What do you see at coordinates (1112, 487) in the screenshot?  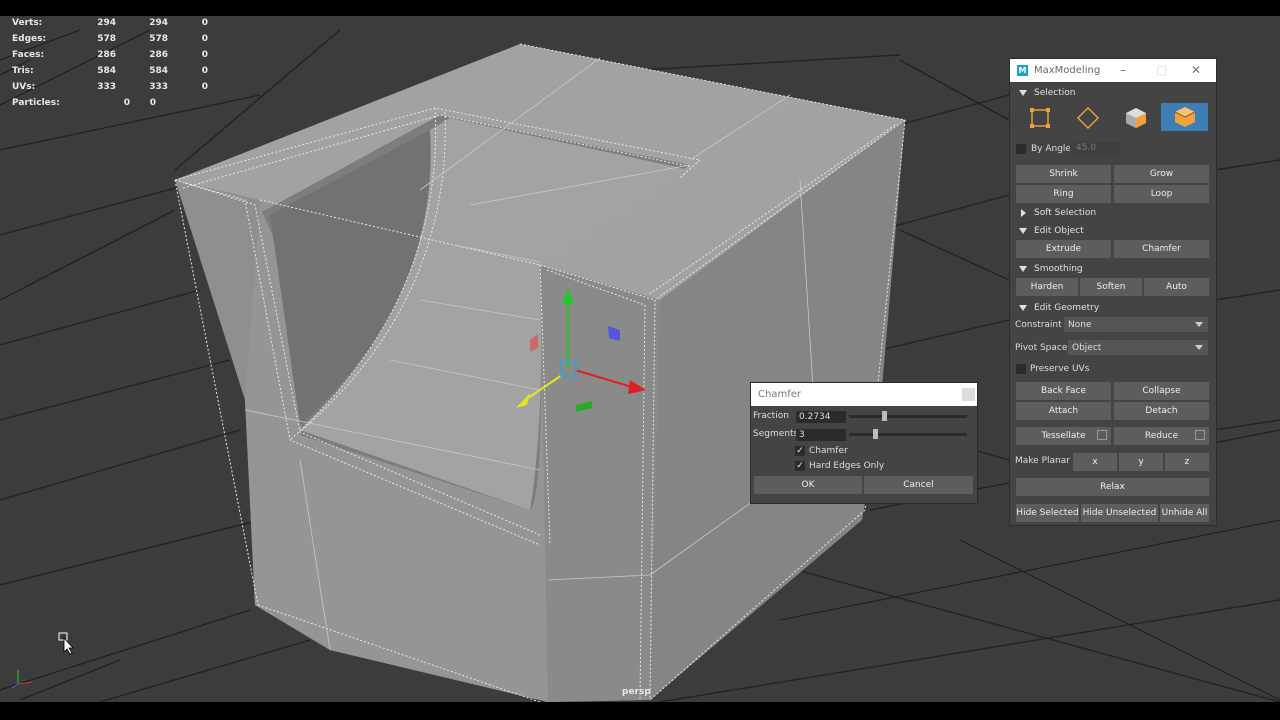 I see `relax-button: Relax` at bounding box center [1112, 487].